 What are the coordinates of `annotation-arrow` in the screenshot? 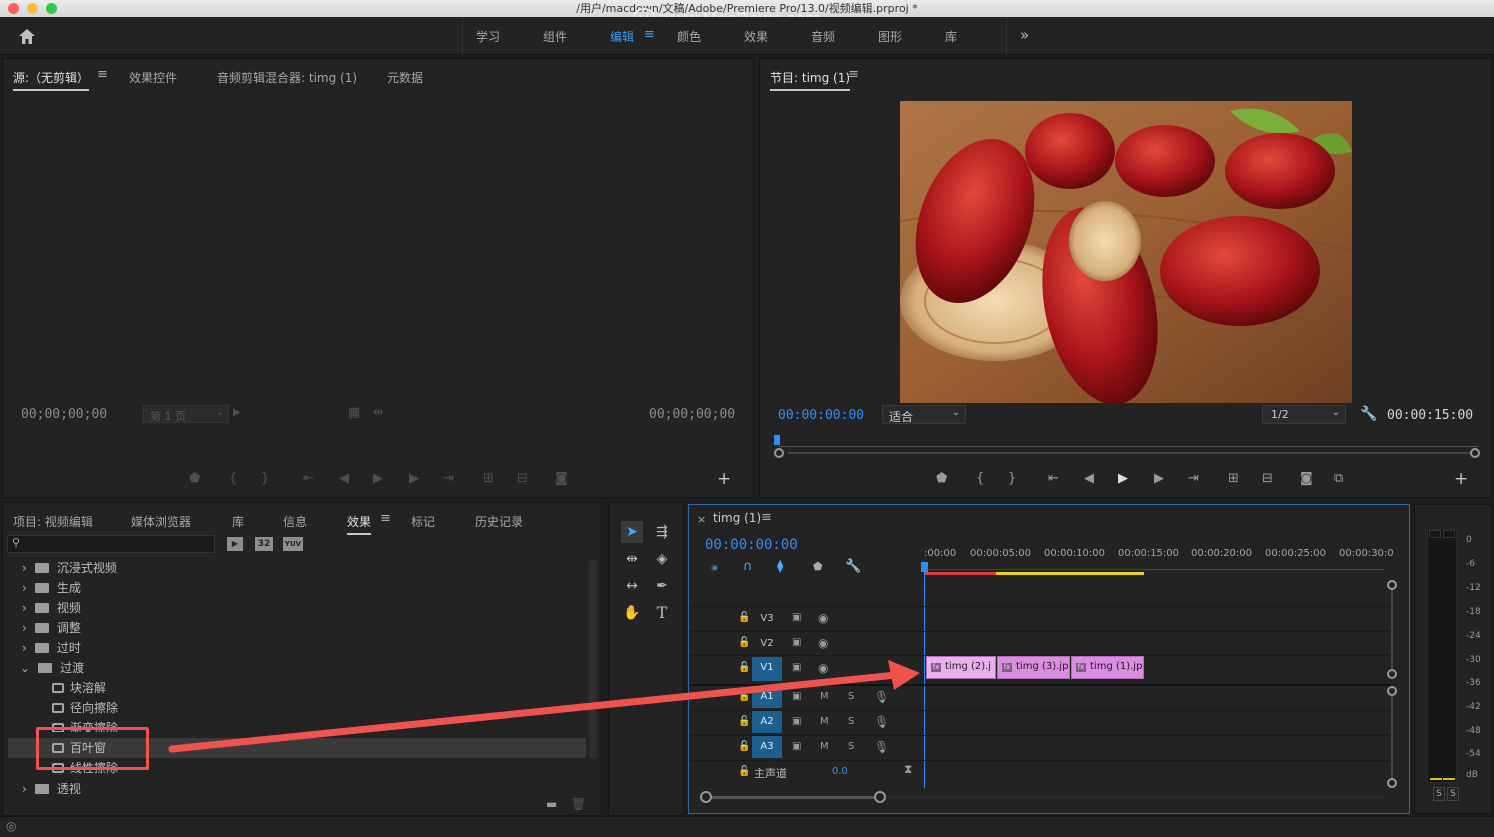 It's located at (544, 706).